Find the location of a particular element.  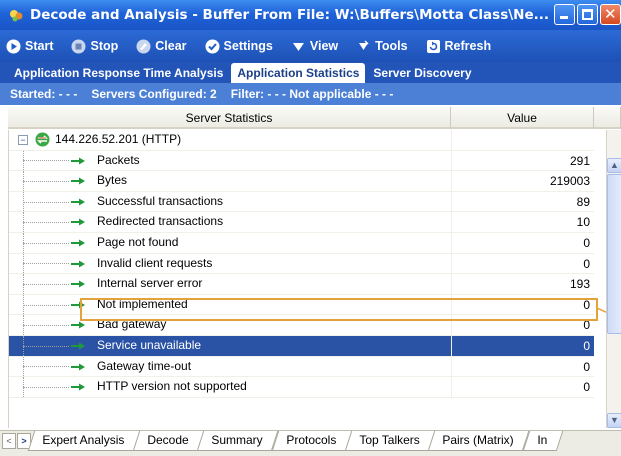

table-row: Bad gateway 0 is located at coordinates (301, 325).